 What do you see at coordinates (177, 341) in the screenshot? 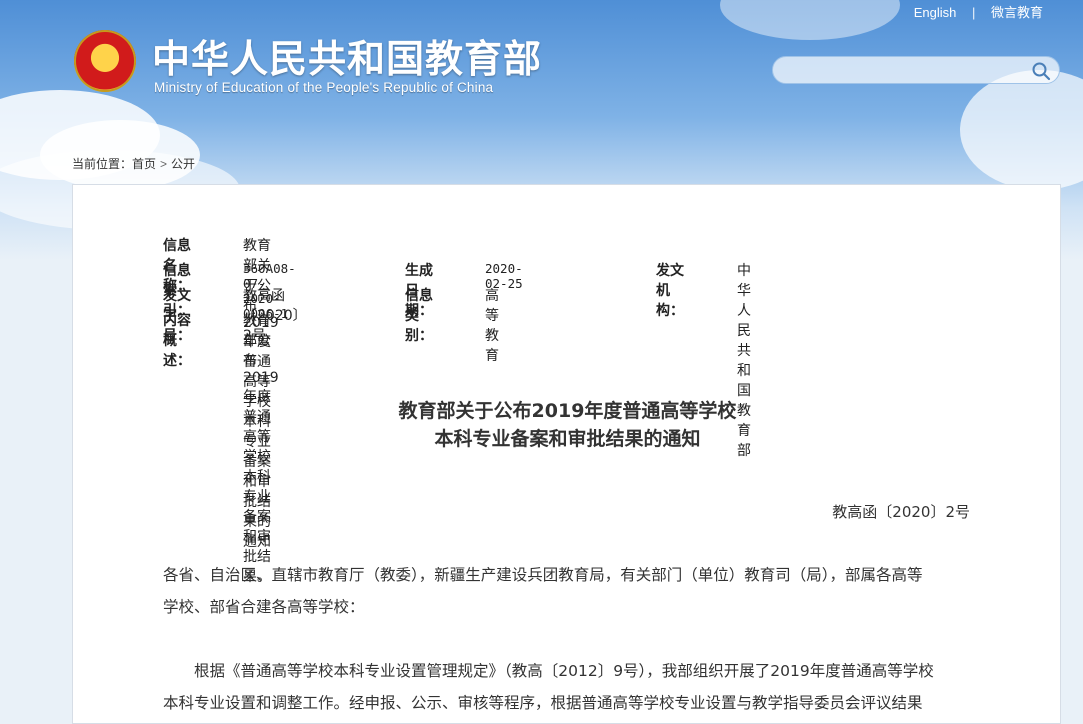
I see `meta-label: 内容概述：` at bounding box center [177, 341].